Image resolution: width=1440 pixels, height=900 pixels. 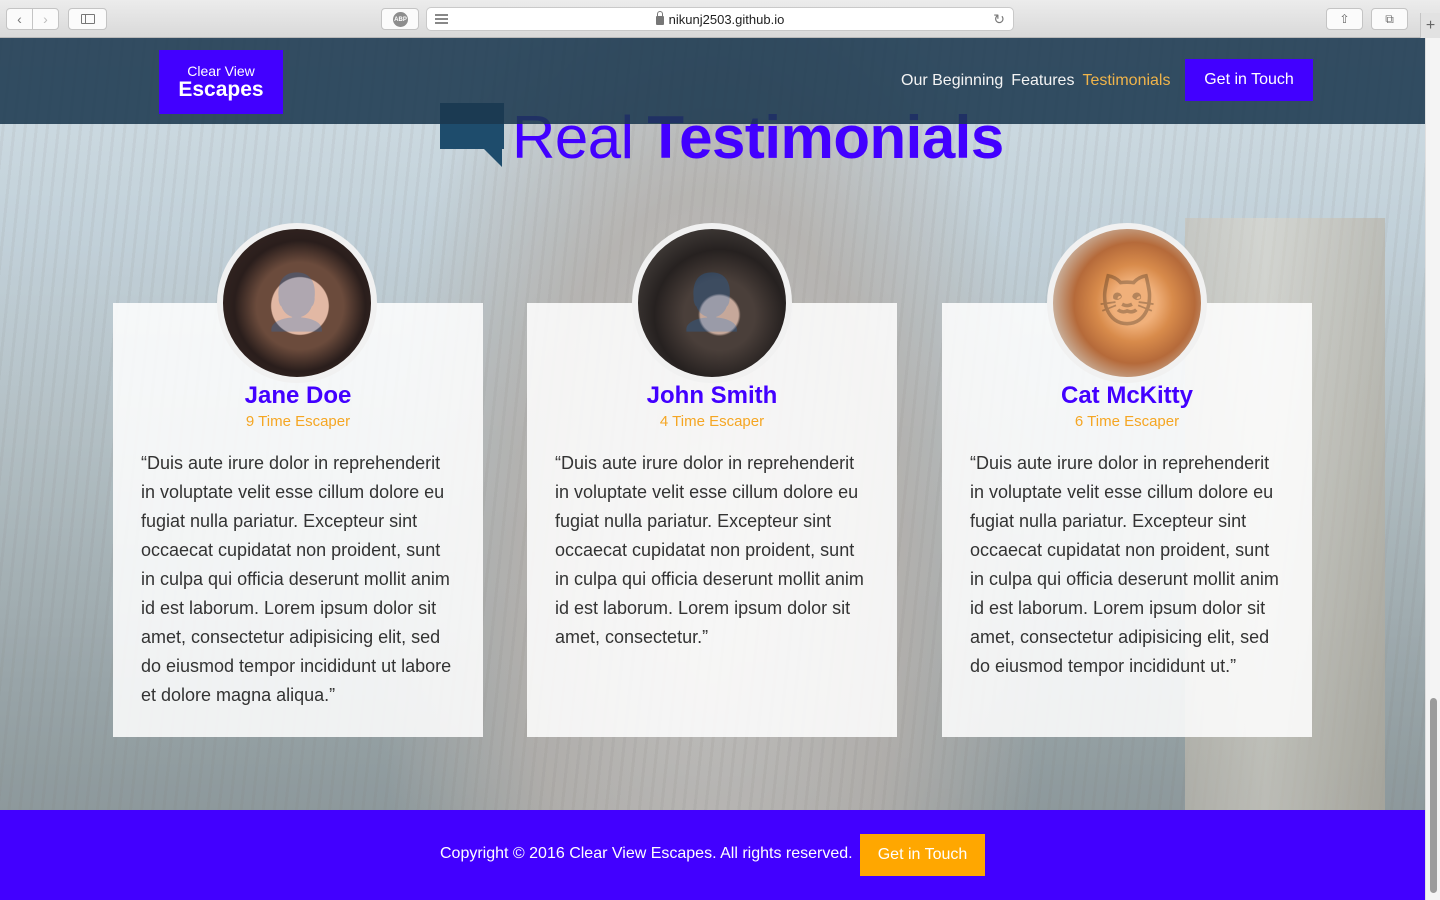 I want to click on new-tab-button: +, so click(x=1430, y=25).